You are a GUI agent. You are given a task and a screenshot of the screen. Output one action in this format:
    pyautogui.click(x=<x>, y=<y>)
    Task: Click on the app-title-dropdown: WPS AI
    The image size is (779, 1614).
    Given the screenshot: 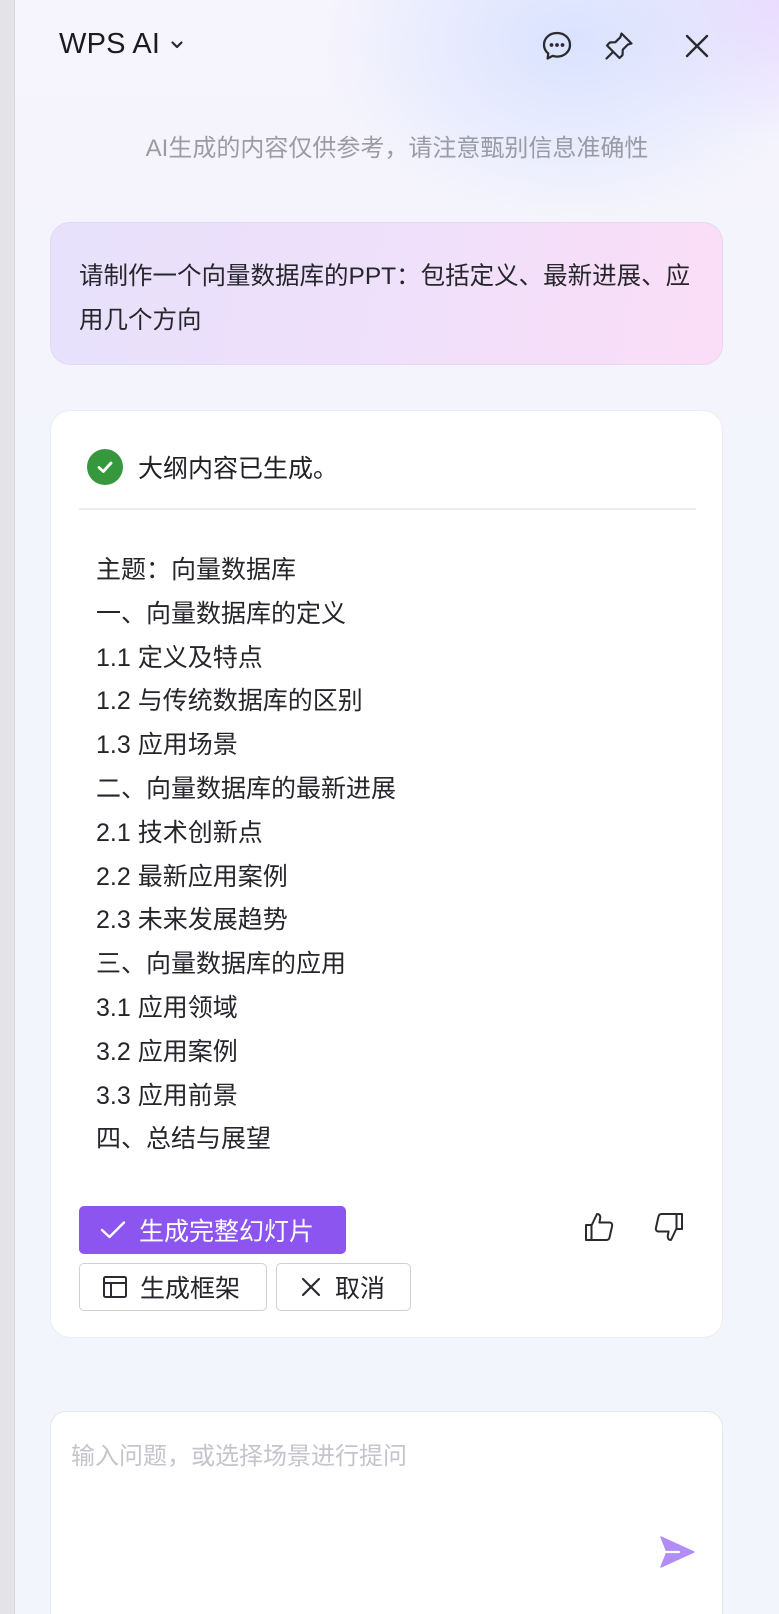 What is the action you would take?
    pyautogui.click(x=121, y=44)
    